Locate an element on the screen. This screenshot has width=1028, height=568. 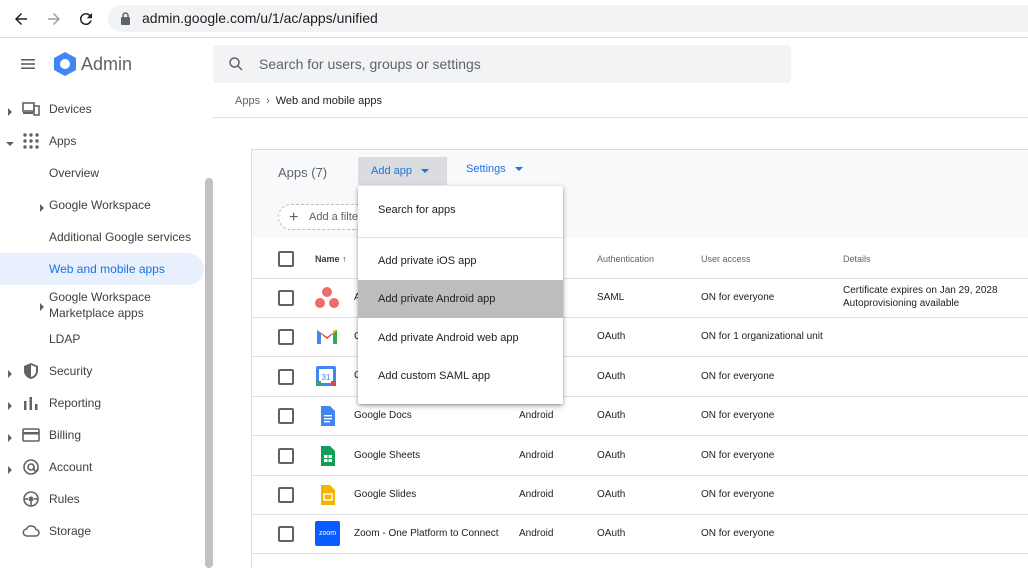
sidebar-item-marketplace-apps: Google Workspace Marketplace apps is located at coordinates (102, 304).